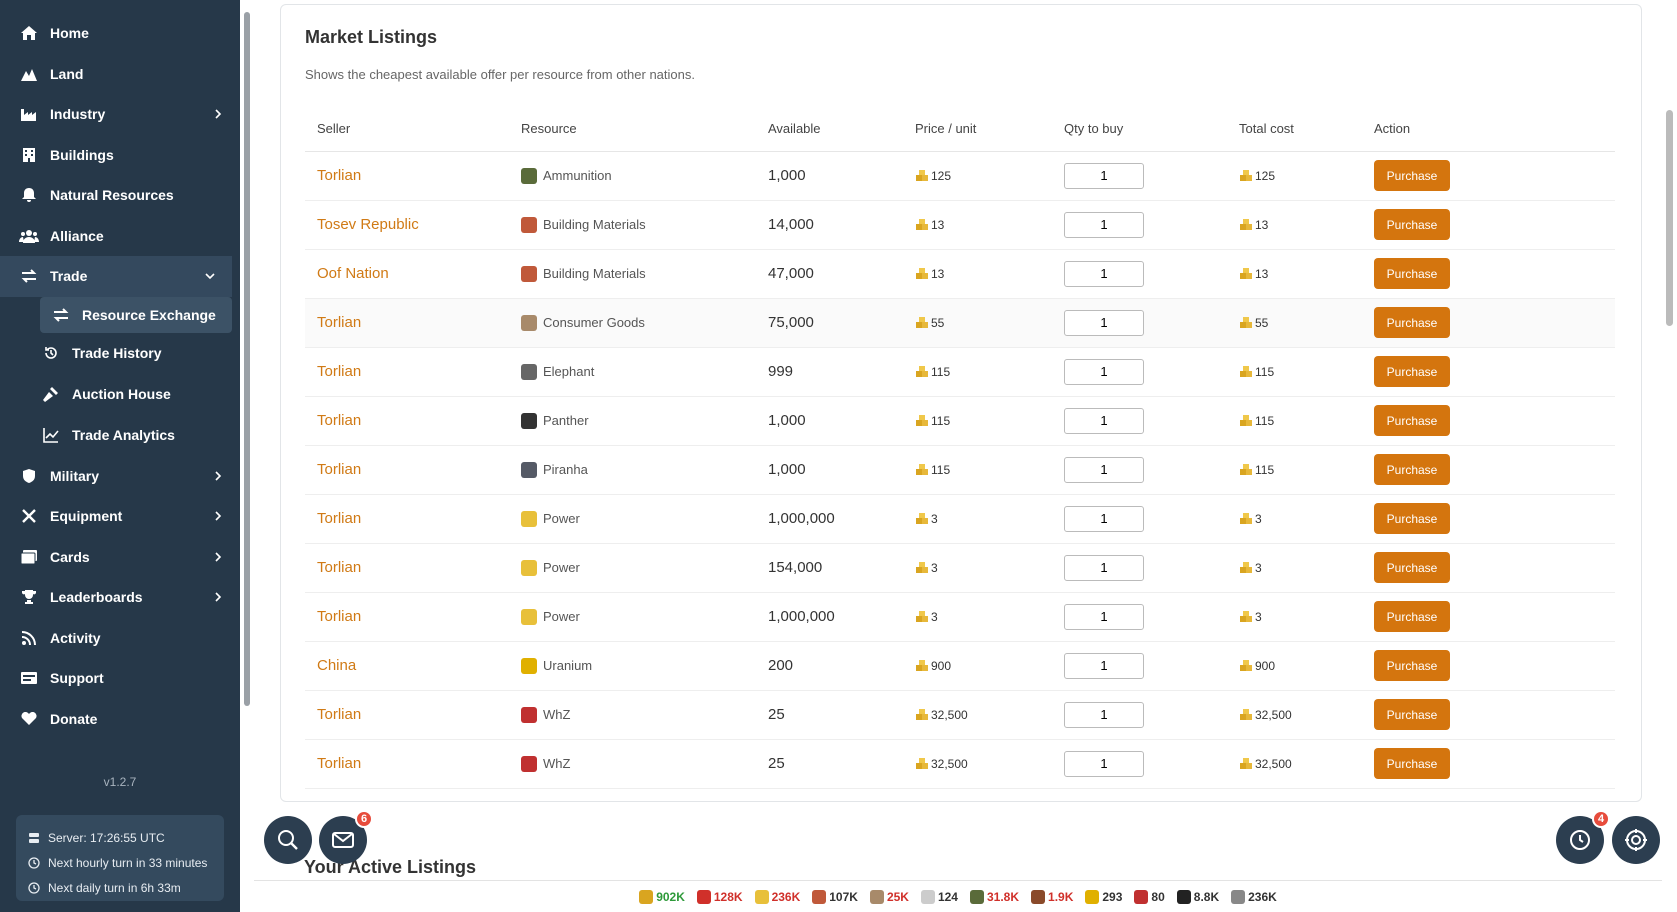 The image size is (1677, 912). I want to click on sidebar-subitem-trade-history: Trade History, so click(120, 353).